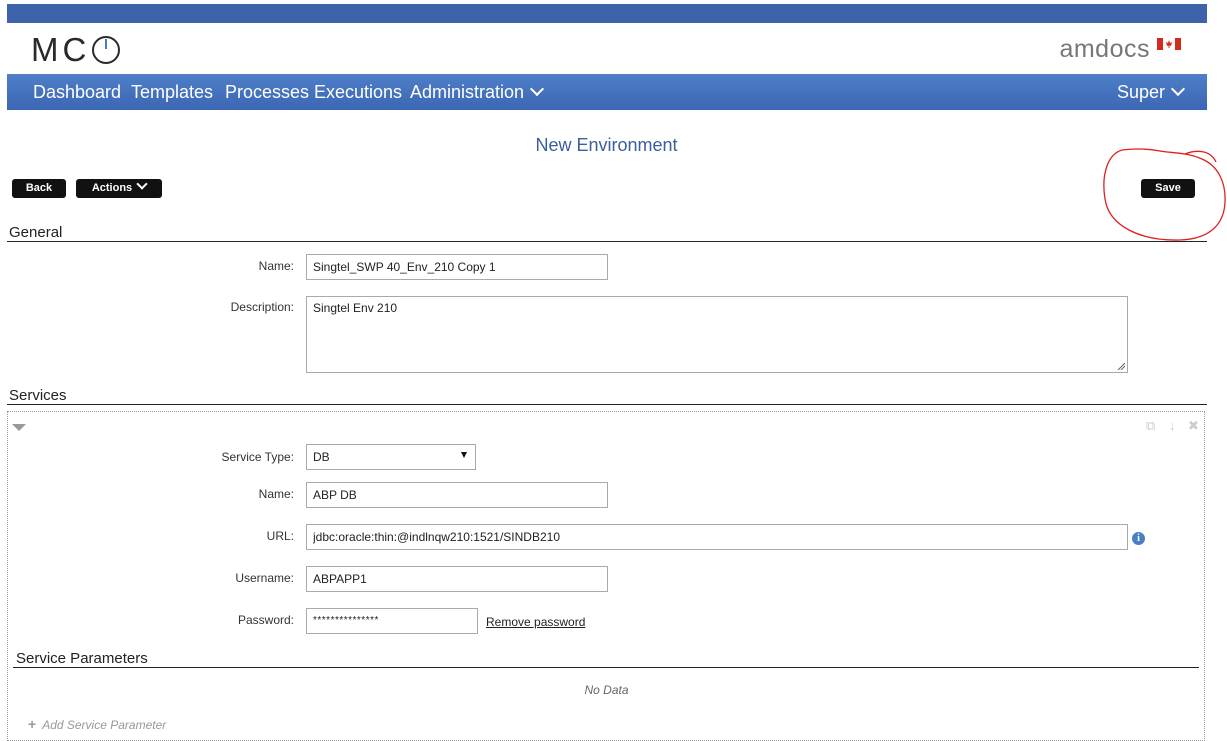 This screenshot has width=1227, height=741. What do you see at coordinates (1138, 538) in the screenshot?
I see `info-icon: i` at bounding box center [1138, 538].